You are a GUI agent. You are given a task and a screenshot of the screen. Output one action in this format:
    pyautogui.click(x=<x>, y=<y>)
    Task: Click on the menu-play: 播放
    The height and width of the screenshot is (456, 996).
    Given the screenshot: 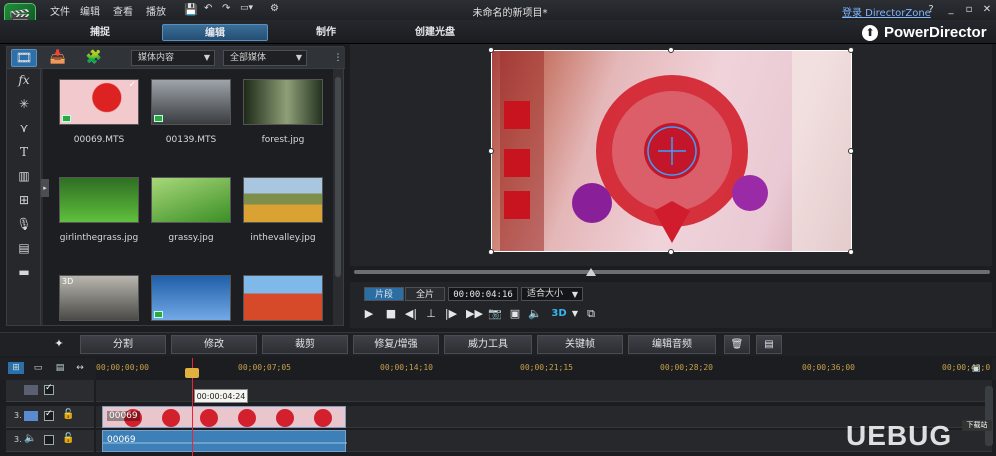 What is the action you would take?
    pyautogui.click(x=156, y=10)
    